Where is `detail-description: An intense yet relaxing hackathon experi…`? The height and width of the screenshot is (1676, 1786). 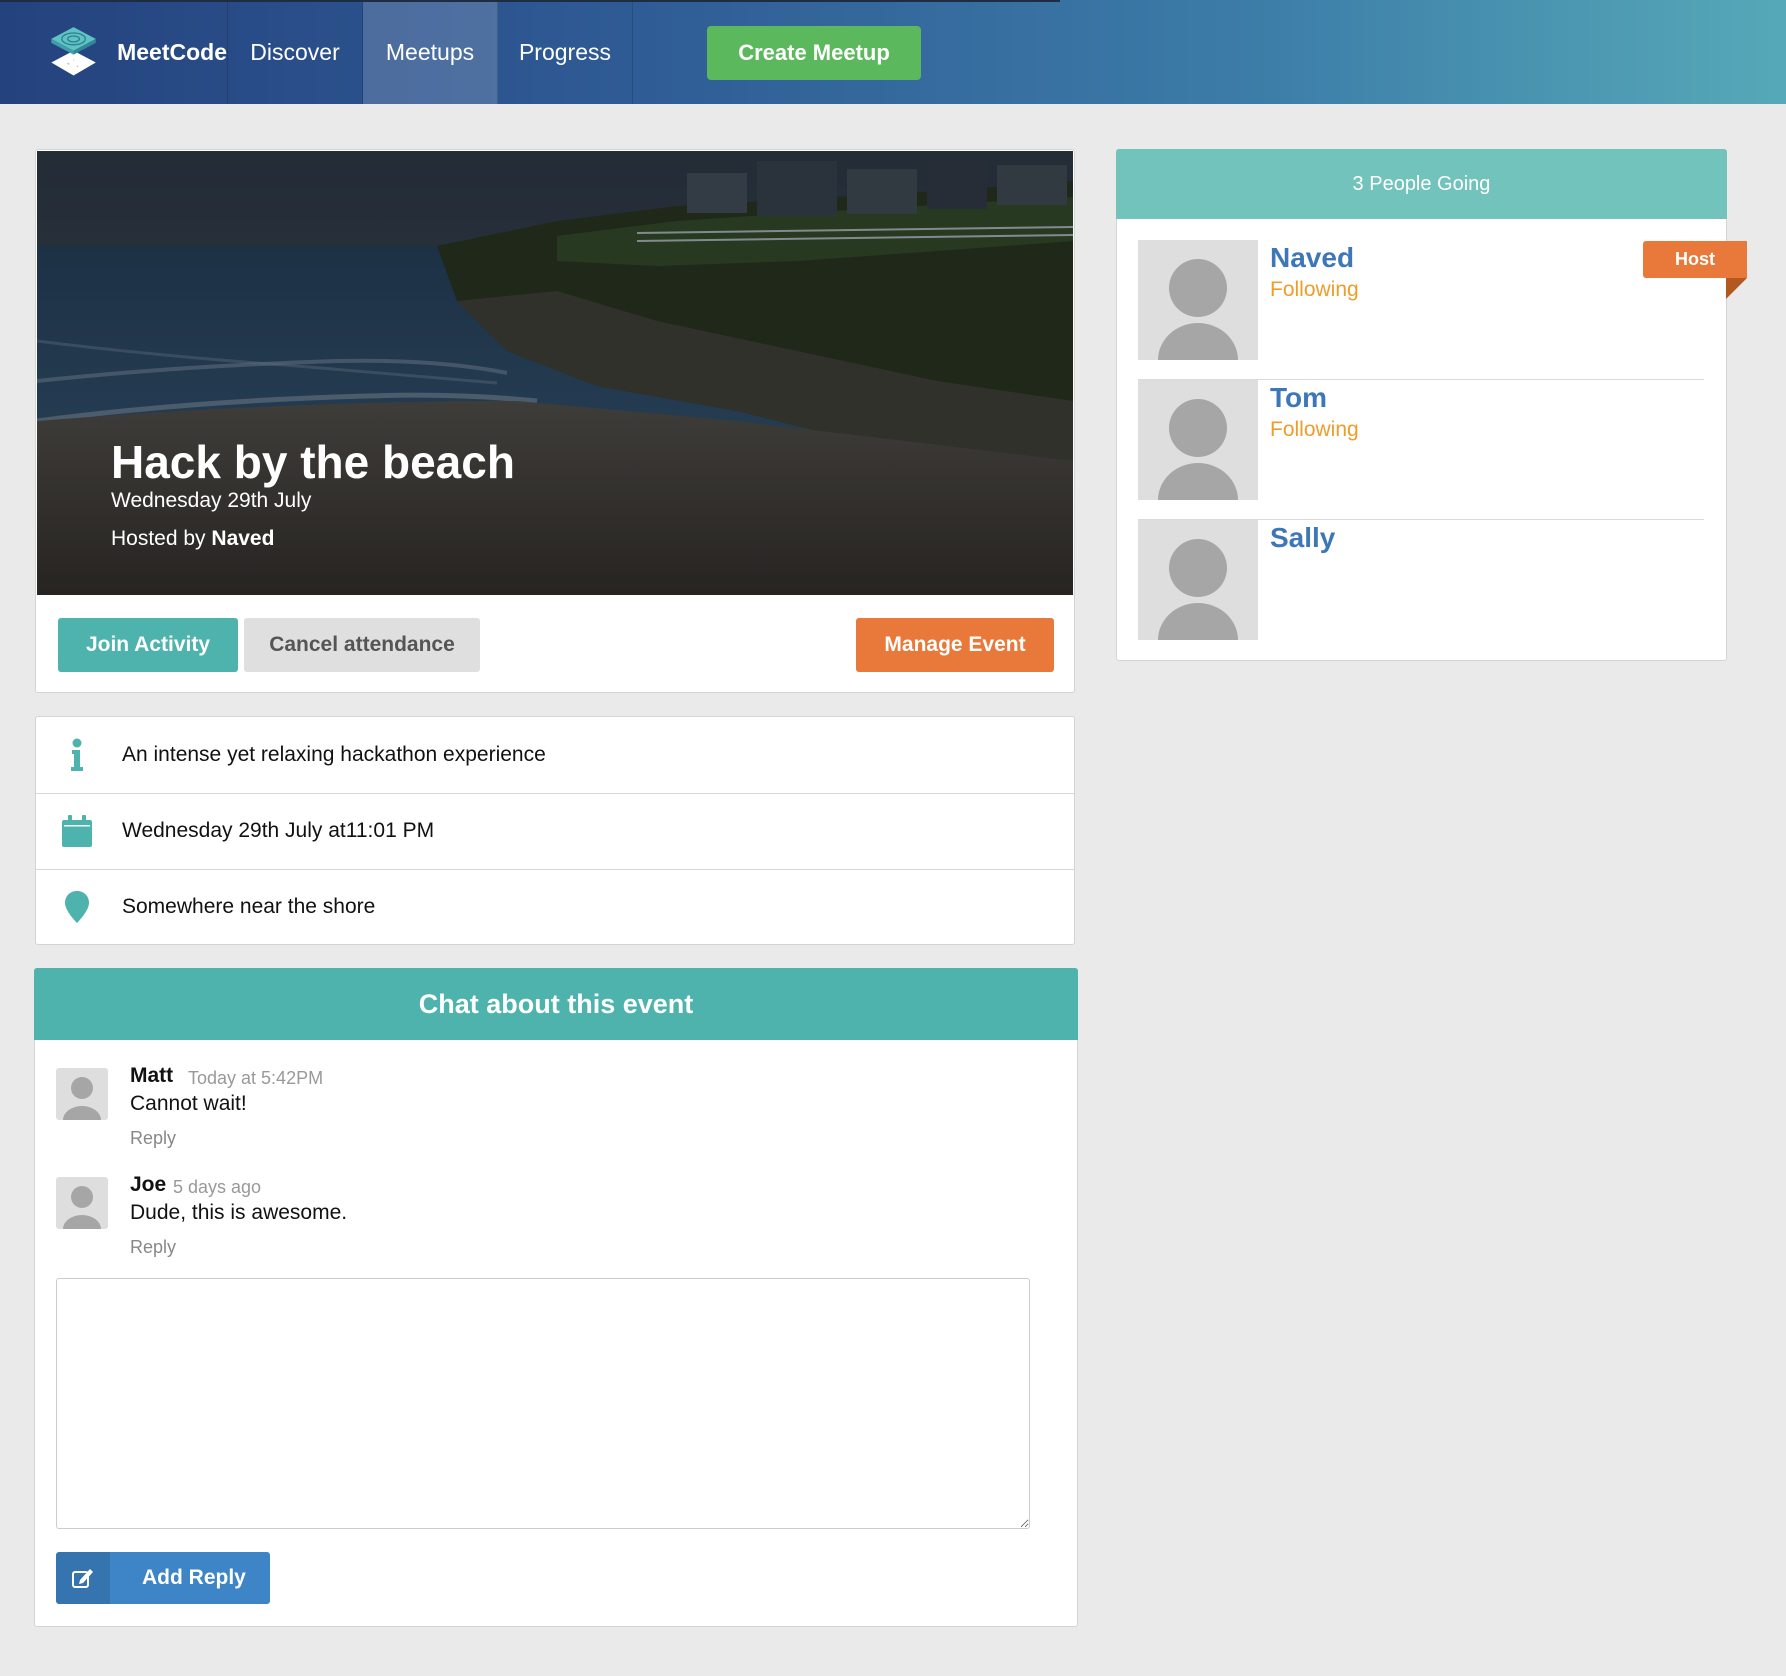
detail-description: An intense yet relaxing hackathon experi… is located at coordinates (555, 755).